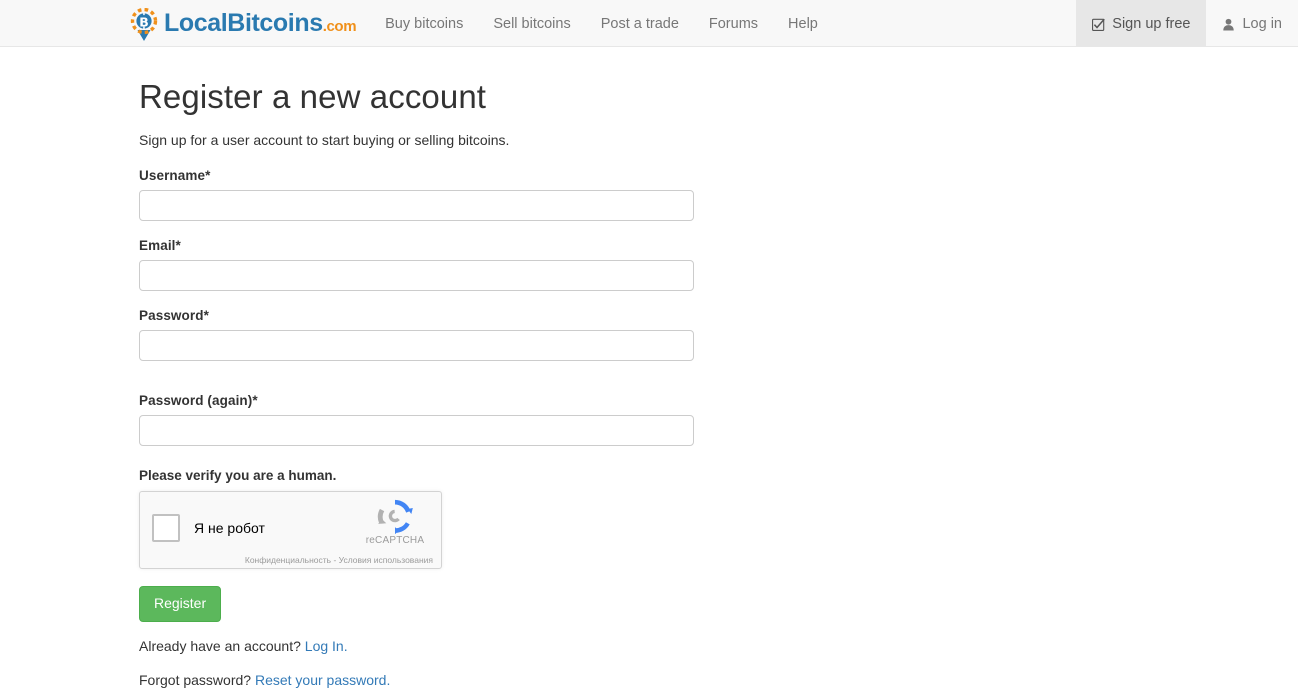 The height and width of the screenshot is (691, 1298). Describe the element at coordinates (718, 264) in the screenshot. I see `email-form-group: Email*` at that location.